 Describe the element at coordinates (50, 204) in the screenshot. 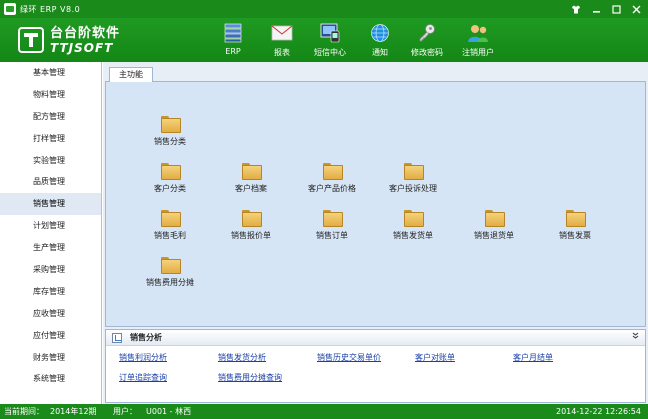

I see `sidebar-item-sales: 销售管理` at that location.